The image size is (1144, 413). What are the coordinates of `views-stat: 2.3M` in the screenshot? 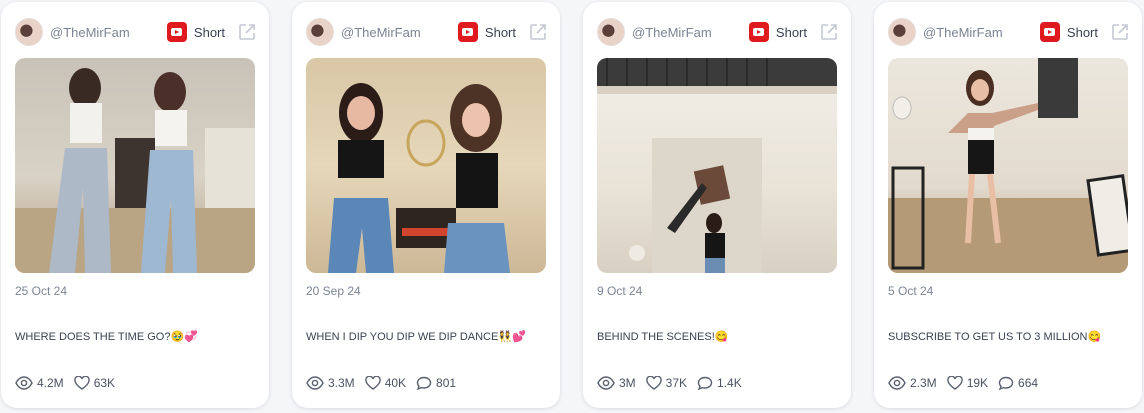 It's located at (912, 383).